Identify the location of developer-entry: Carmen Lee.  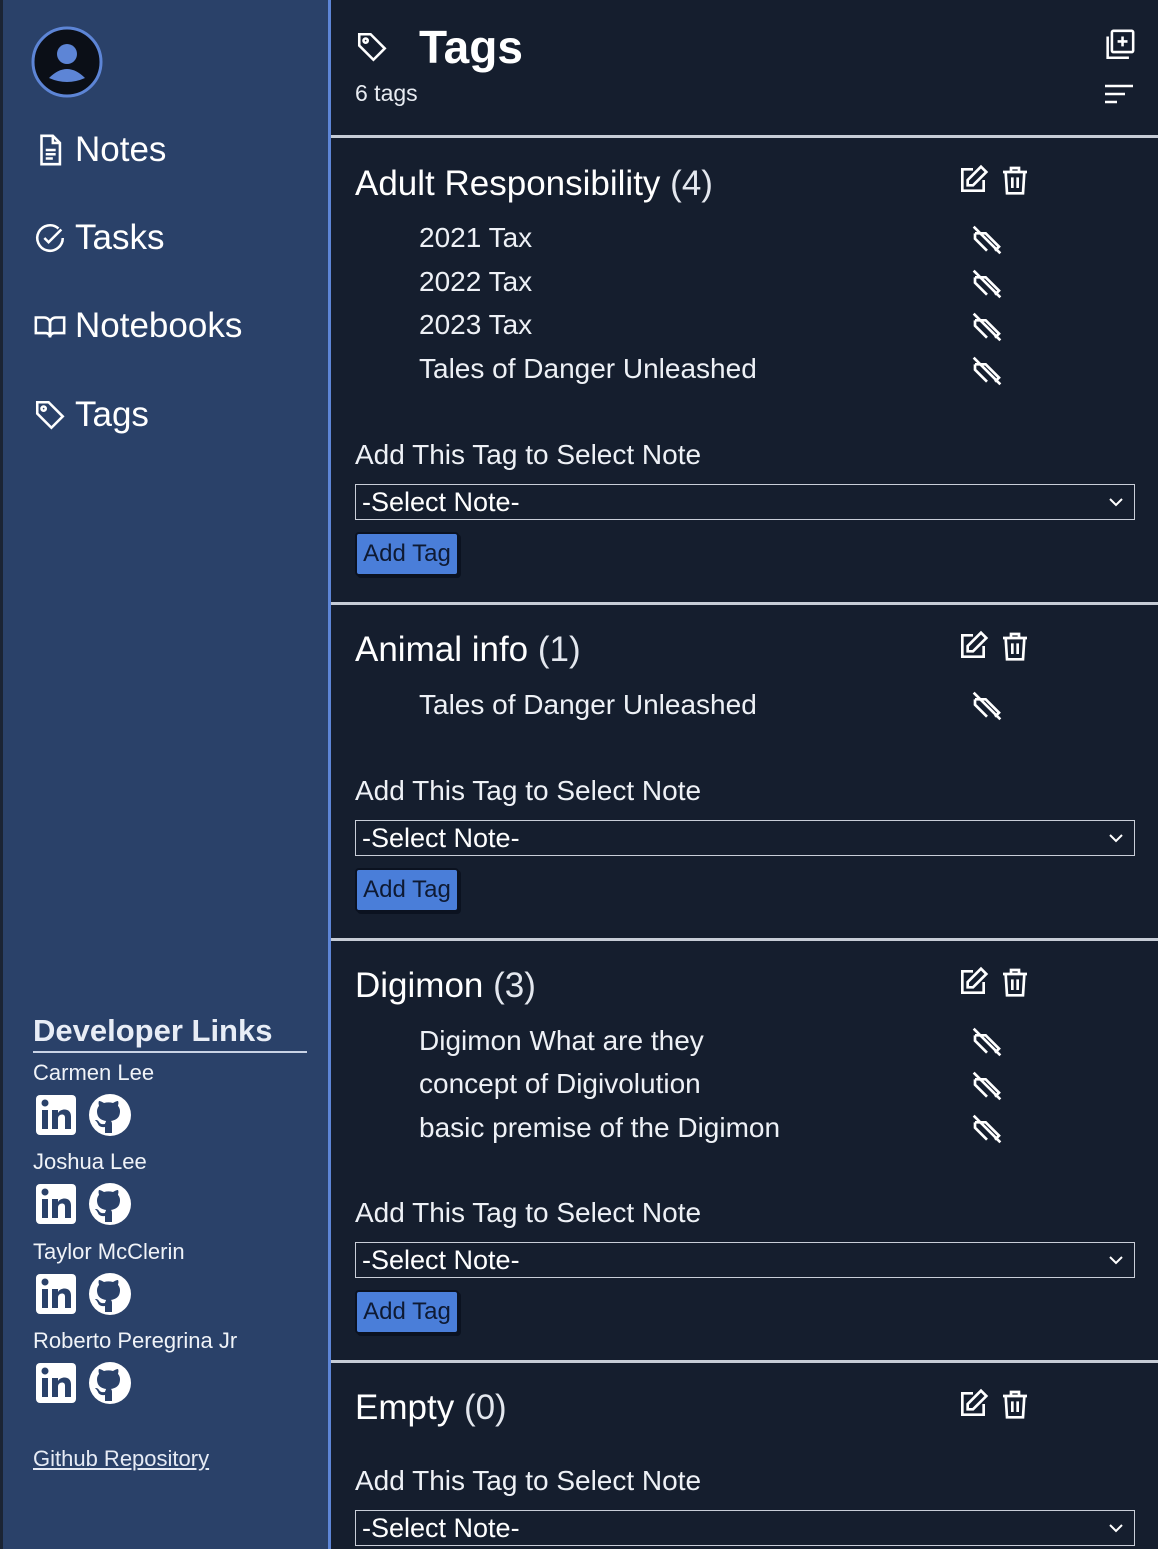
(93, 1099).